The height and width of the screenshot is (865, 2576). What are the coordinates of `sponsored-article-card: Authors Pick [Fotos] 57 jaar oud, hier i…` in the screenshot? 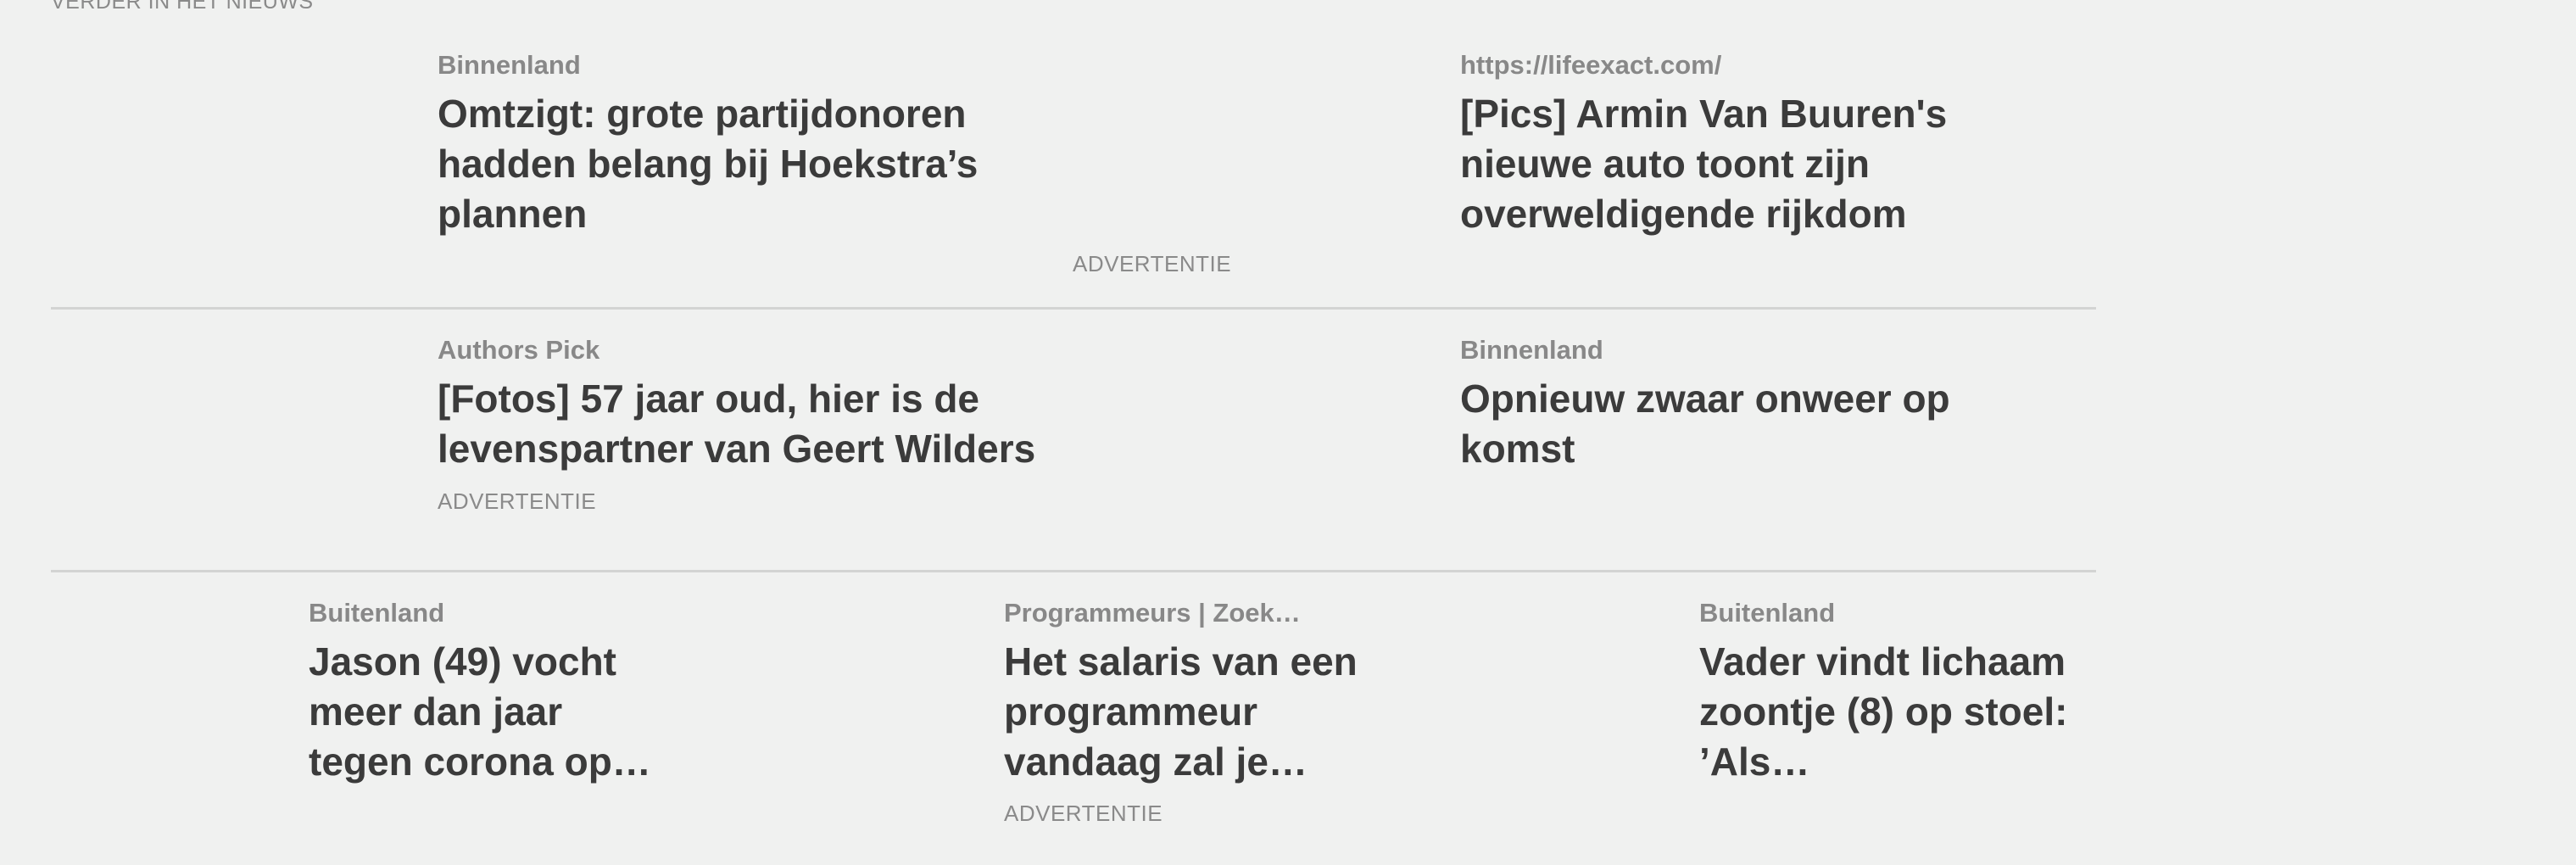 It's located at (785, 404).